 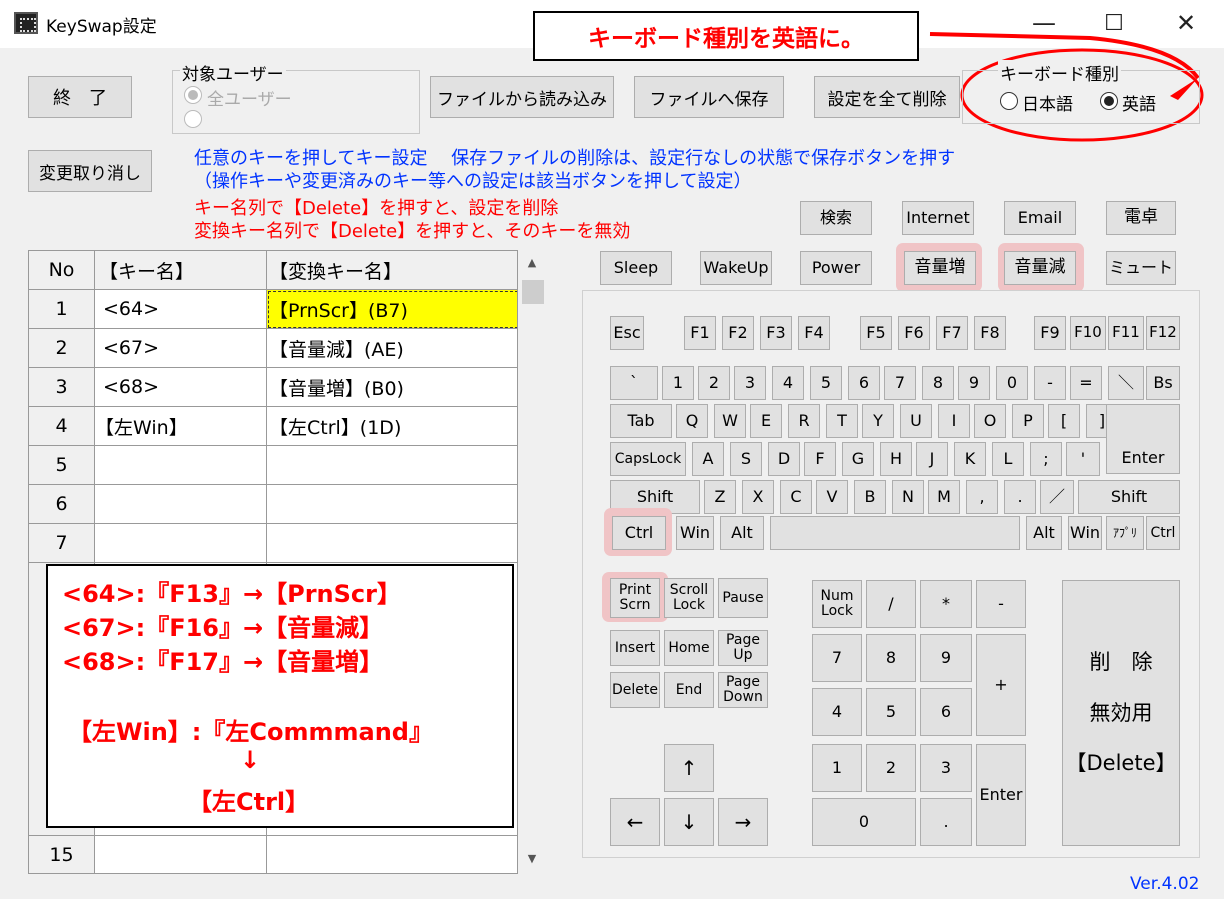 I want to click on key-f8: F8, so click(x=990, y=333).